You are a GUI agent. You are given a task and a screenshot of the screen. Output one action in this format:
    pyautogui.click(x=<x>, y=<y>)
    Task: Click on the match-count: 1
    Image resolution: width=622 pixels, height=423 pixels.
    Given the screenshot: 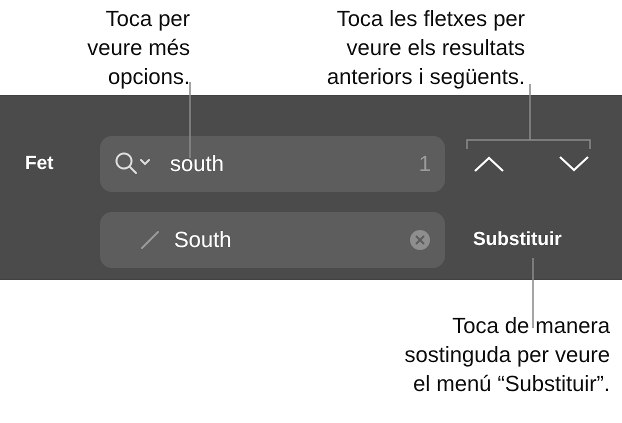 What is the action you would take?
    pyautogui.click(x=424, y=164)
    